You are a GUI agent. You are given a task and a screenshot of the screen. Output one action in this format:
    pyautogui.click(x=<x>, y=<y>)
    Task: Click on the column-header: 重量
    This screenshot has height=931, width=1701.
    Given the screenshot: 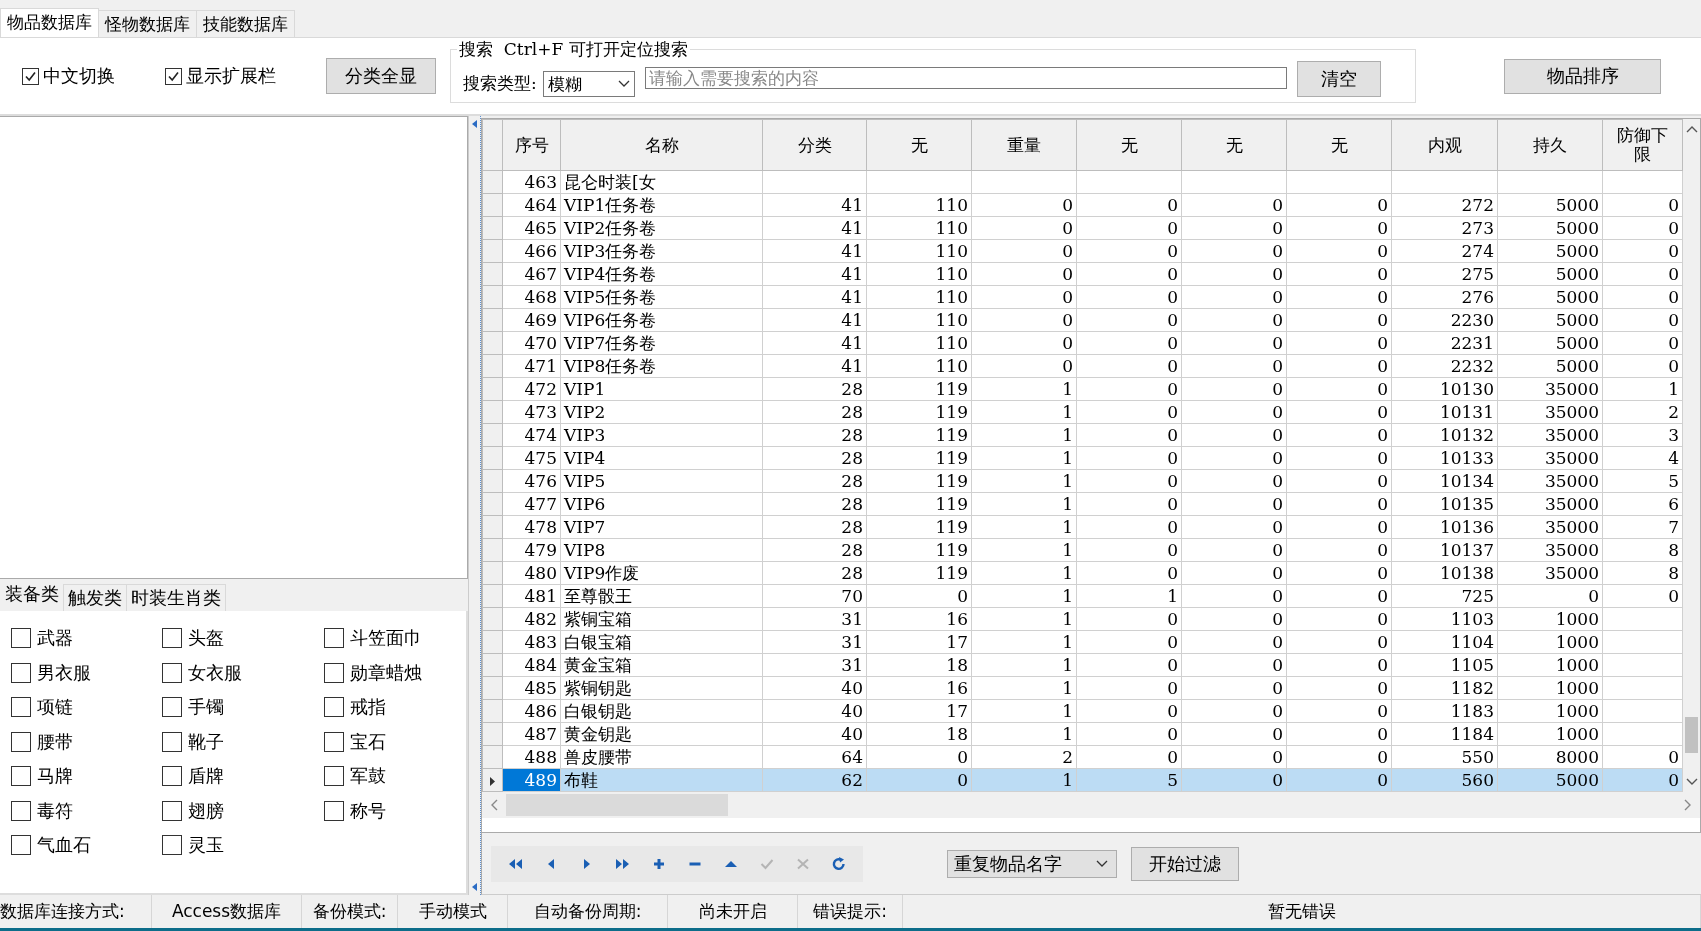 What is the action you would take?
    pyautogui.click(x=1024, y=145)
    